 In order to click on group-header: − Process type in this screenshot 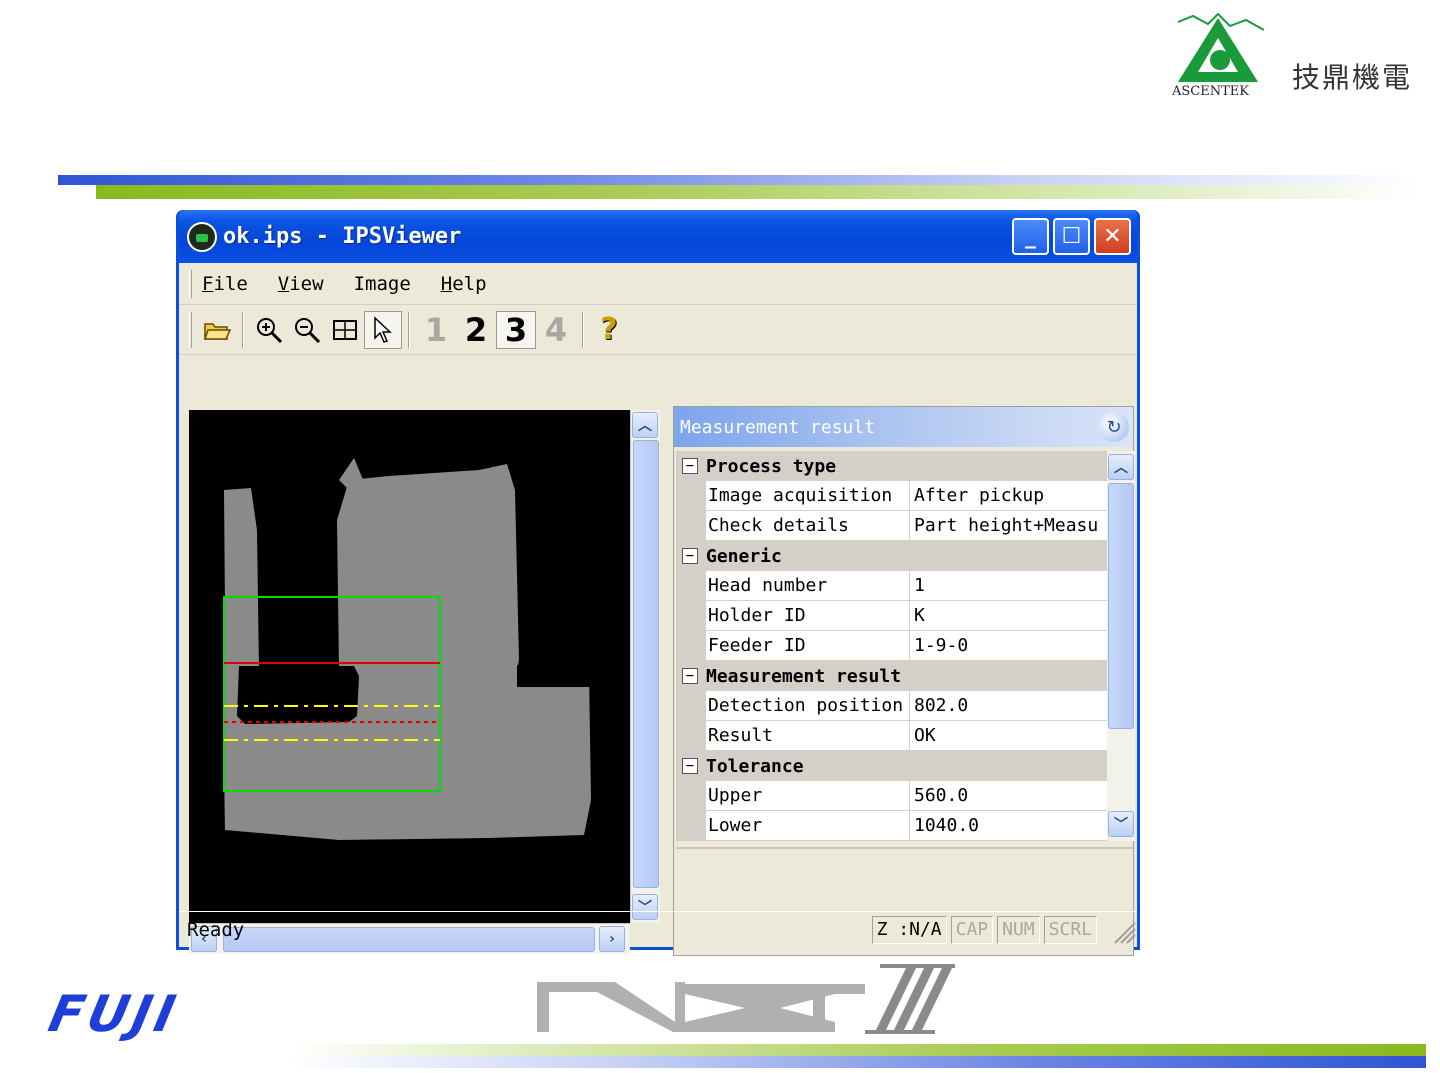, I will do `click(891, 466)`.